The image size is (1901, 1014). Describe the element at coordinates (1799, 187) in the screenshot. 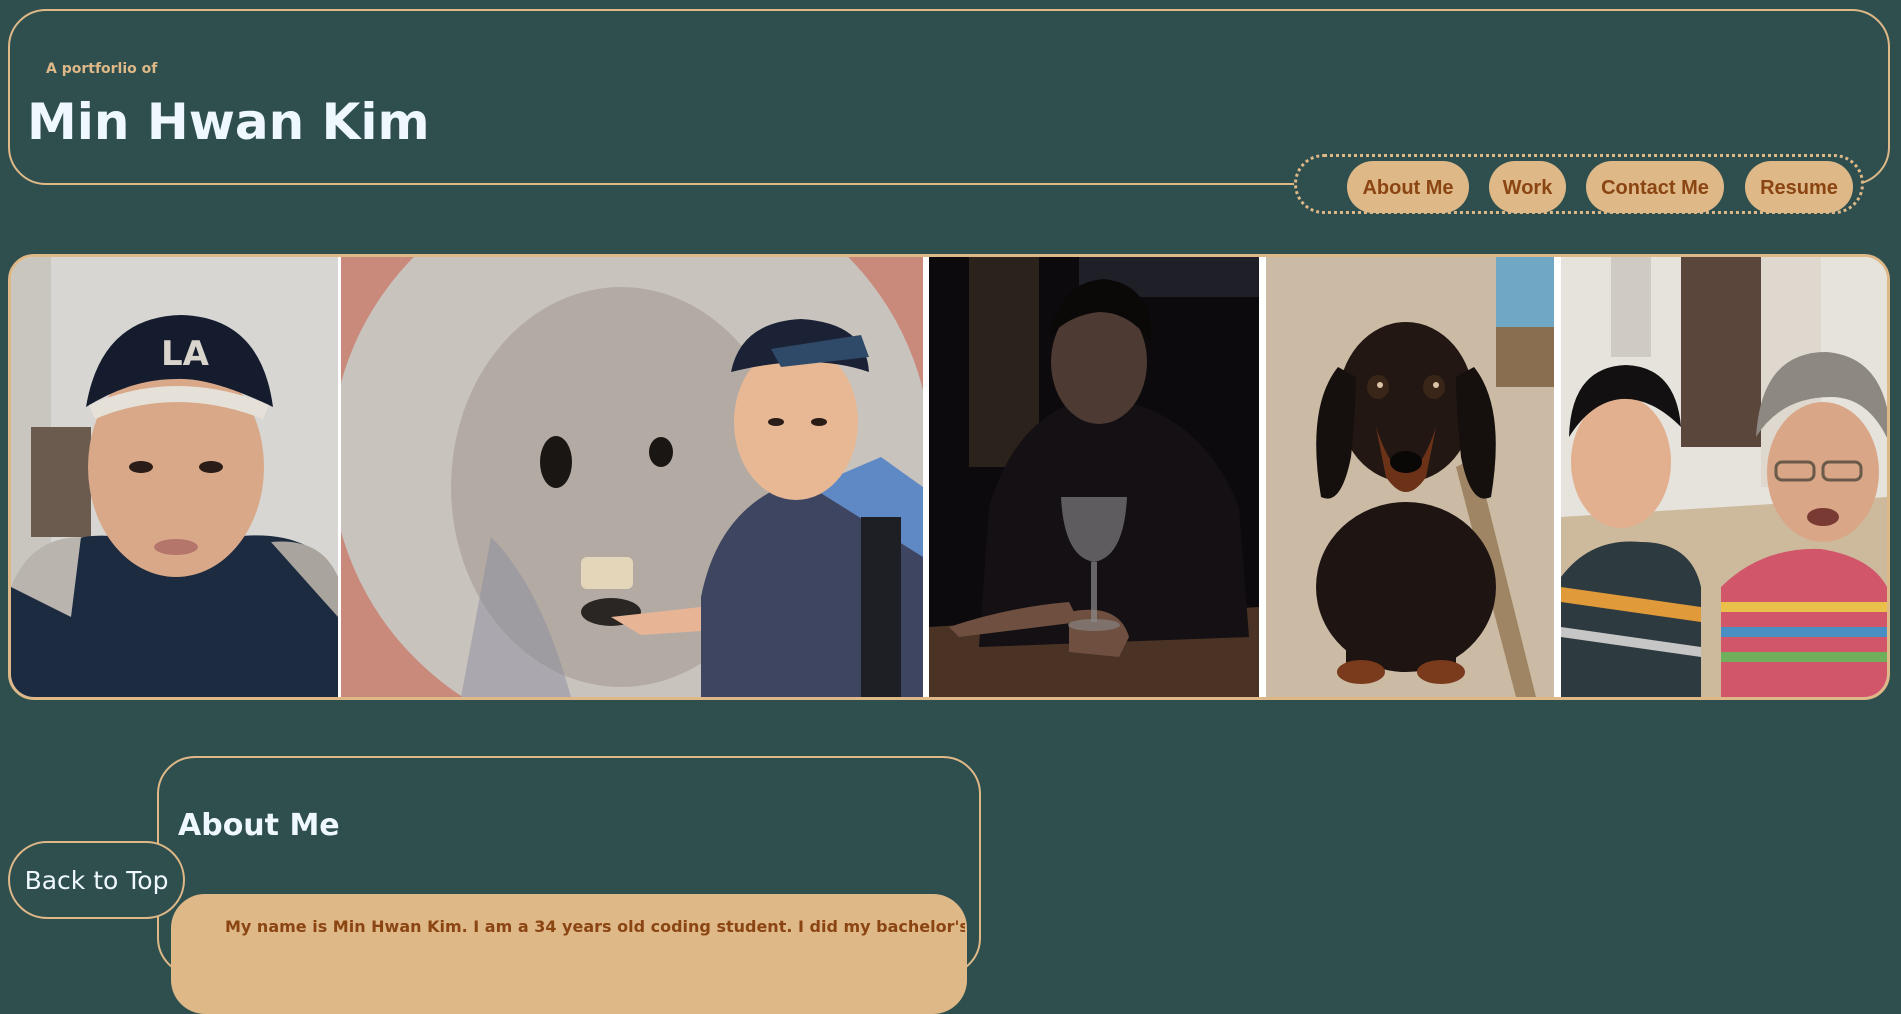

I see `nav-resume-button: Resume` at that location.